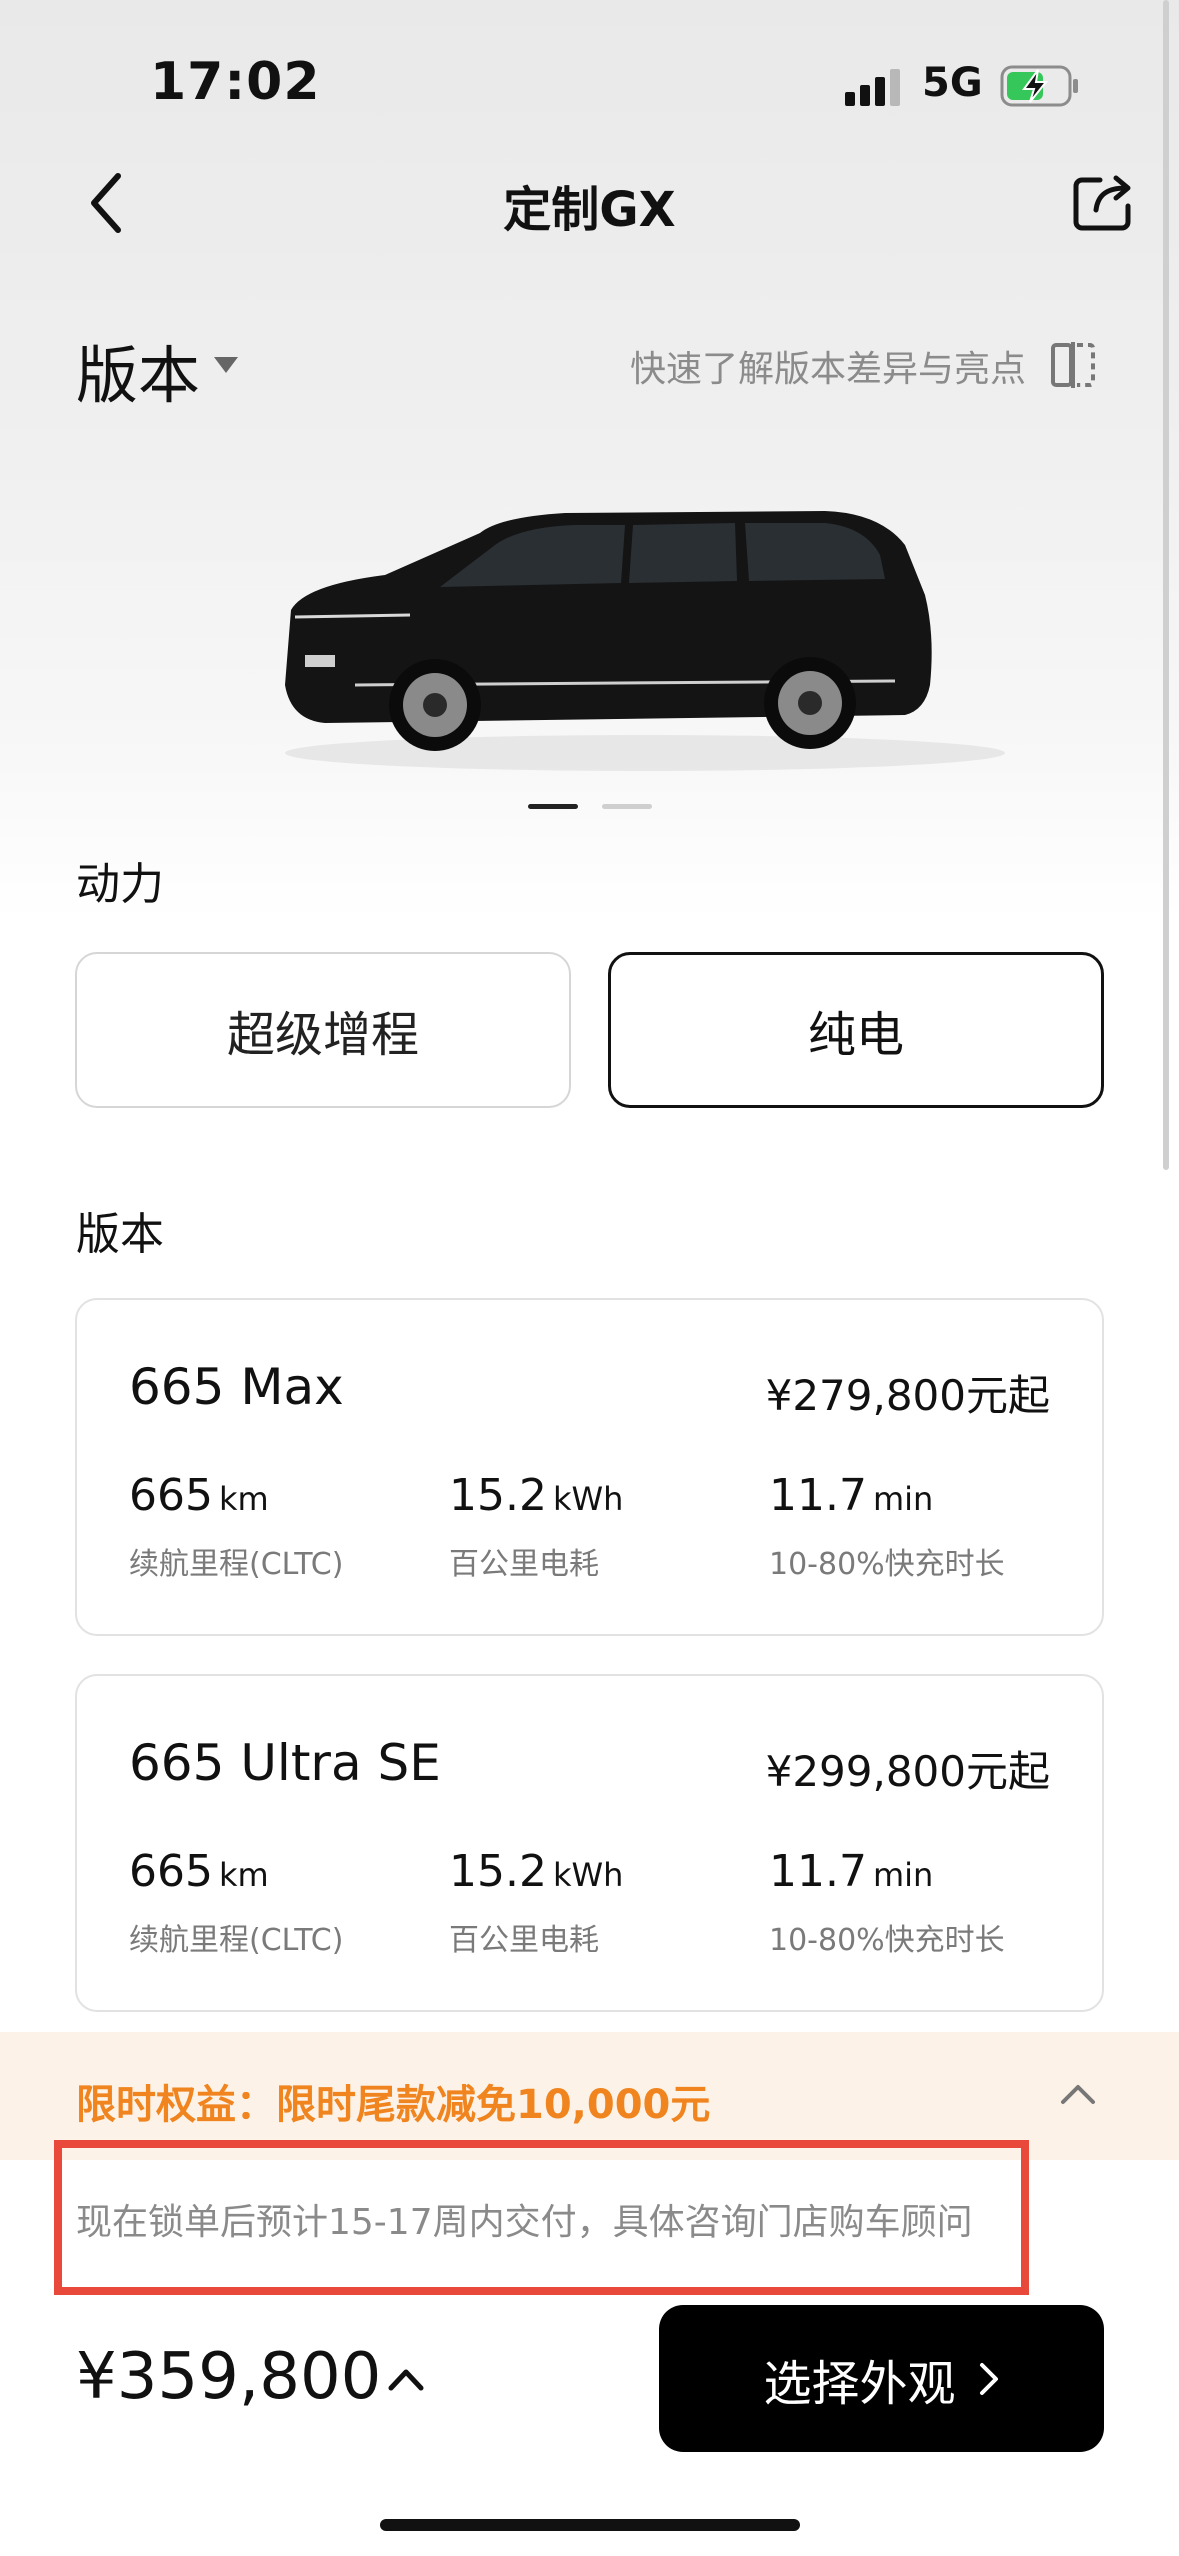 The height and width of the screenshot is (2556, 1179). I want to click on carousel-dot-active, so click(553, 806).